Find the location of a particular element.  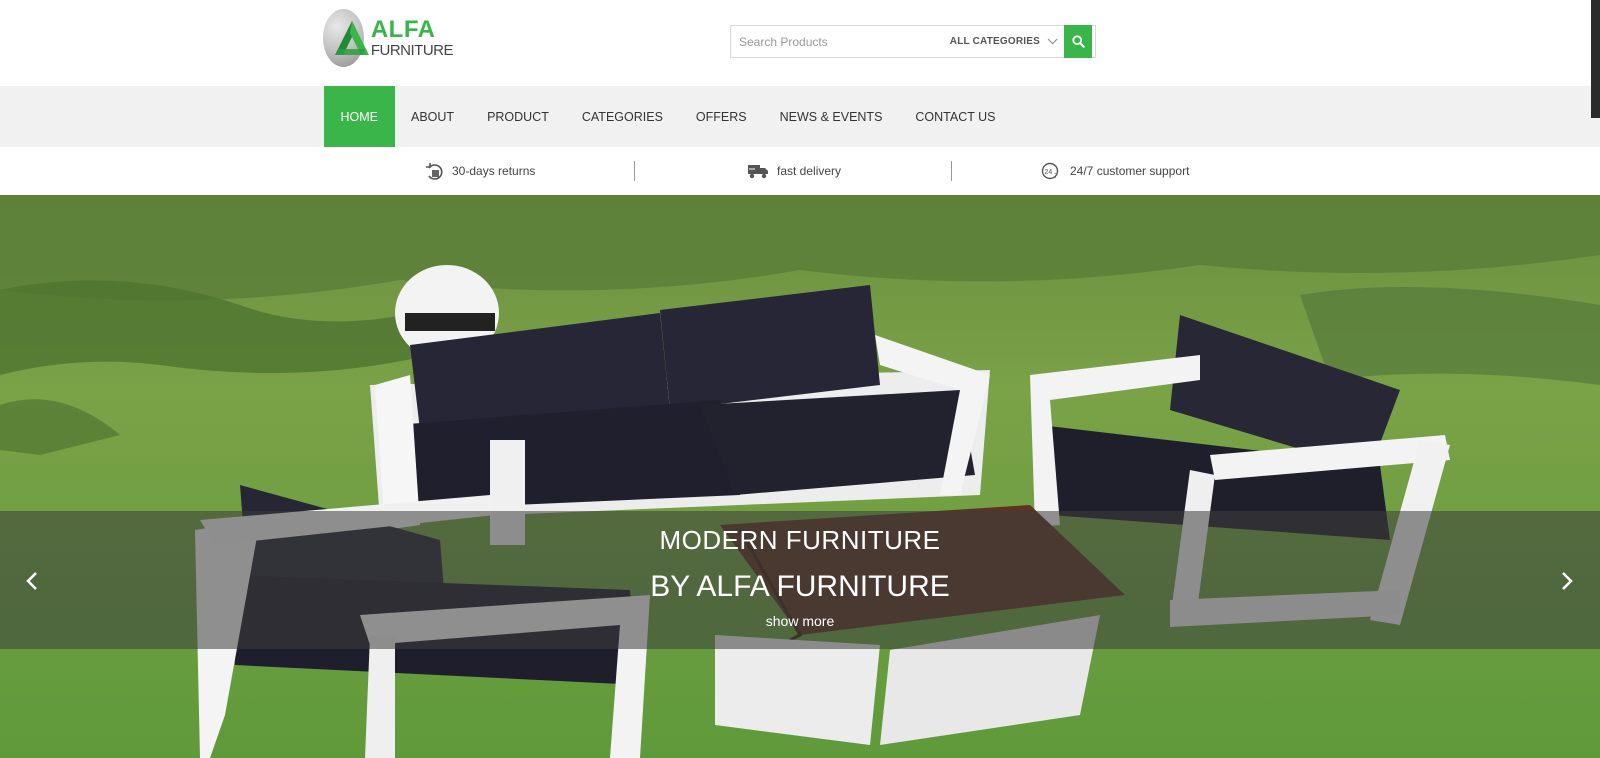

feature-delivery-label: fast delivery is located at coordinates (809, 171).